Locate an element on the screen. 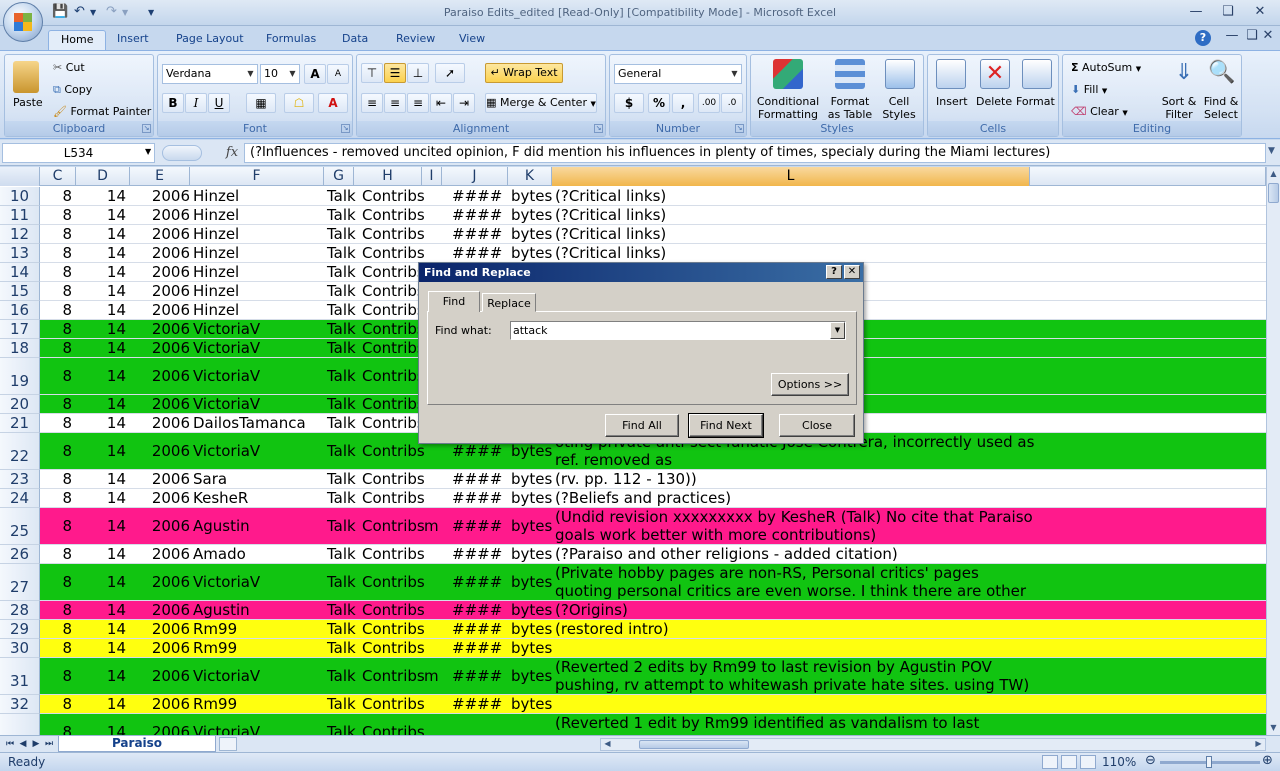 This screenshot has height=771, width=1280. cell-f: Agustin is located at coordinates (258, 610).